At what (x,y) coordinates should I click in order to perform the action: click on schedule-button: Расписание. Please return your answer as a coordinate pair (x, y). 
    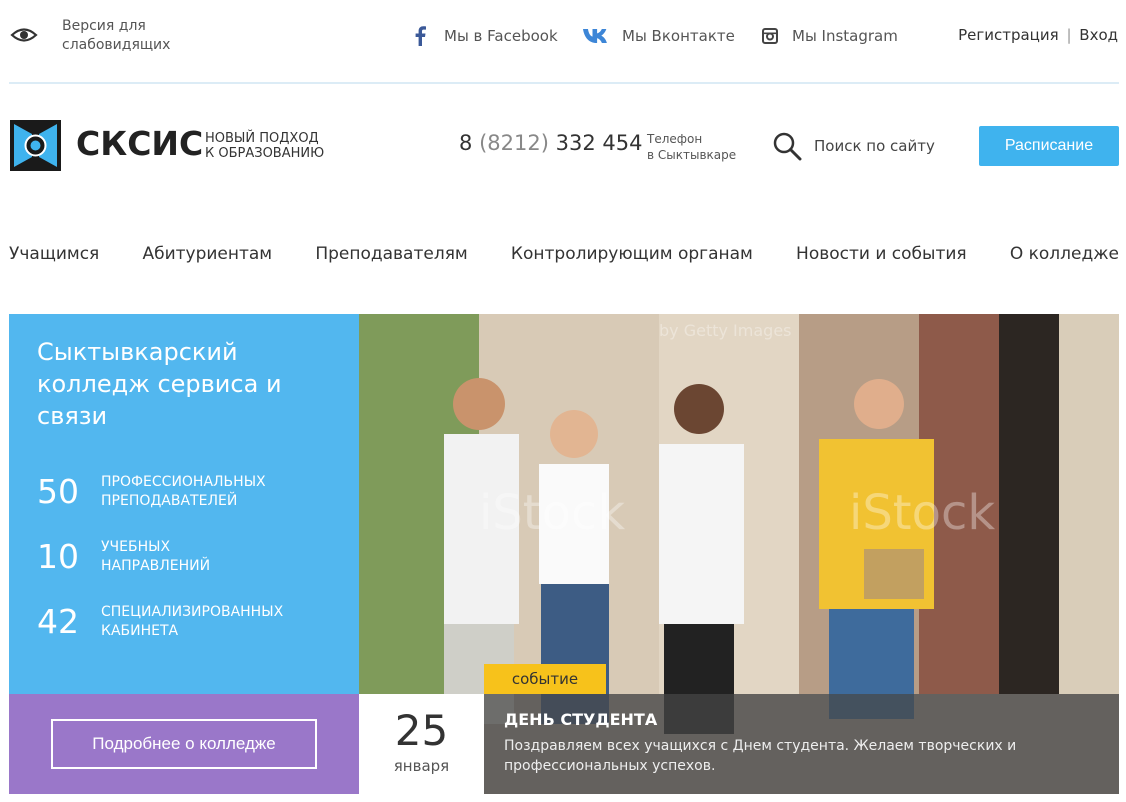
    Looking at the image, I should click on (1049, 146).